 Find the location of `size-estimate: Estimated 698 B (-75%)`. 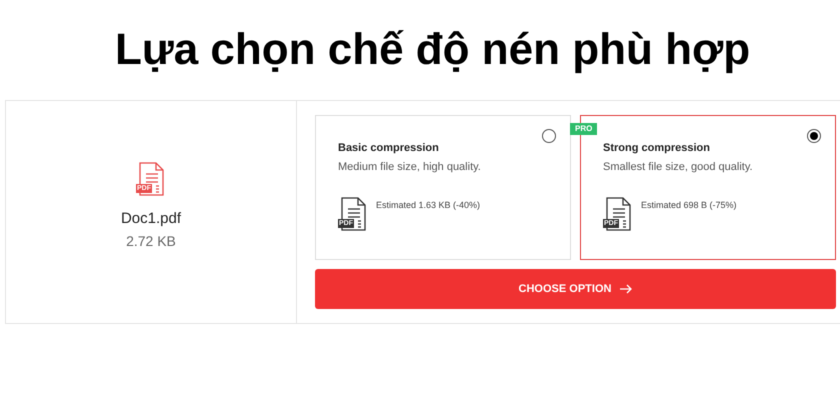

size-estimate: Estimated 698 B (-75%) is located at coordinates (689, 205).